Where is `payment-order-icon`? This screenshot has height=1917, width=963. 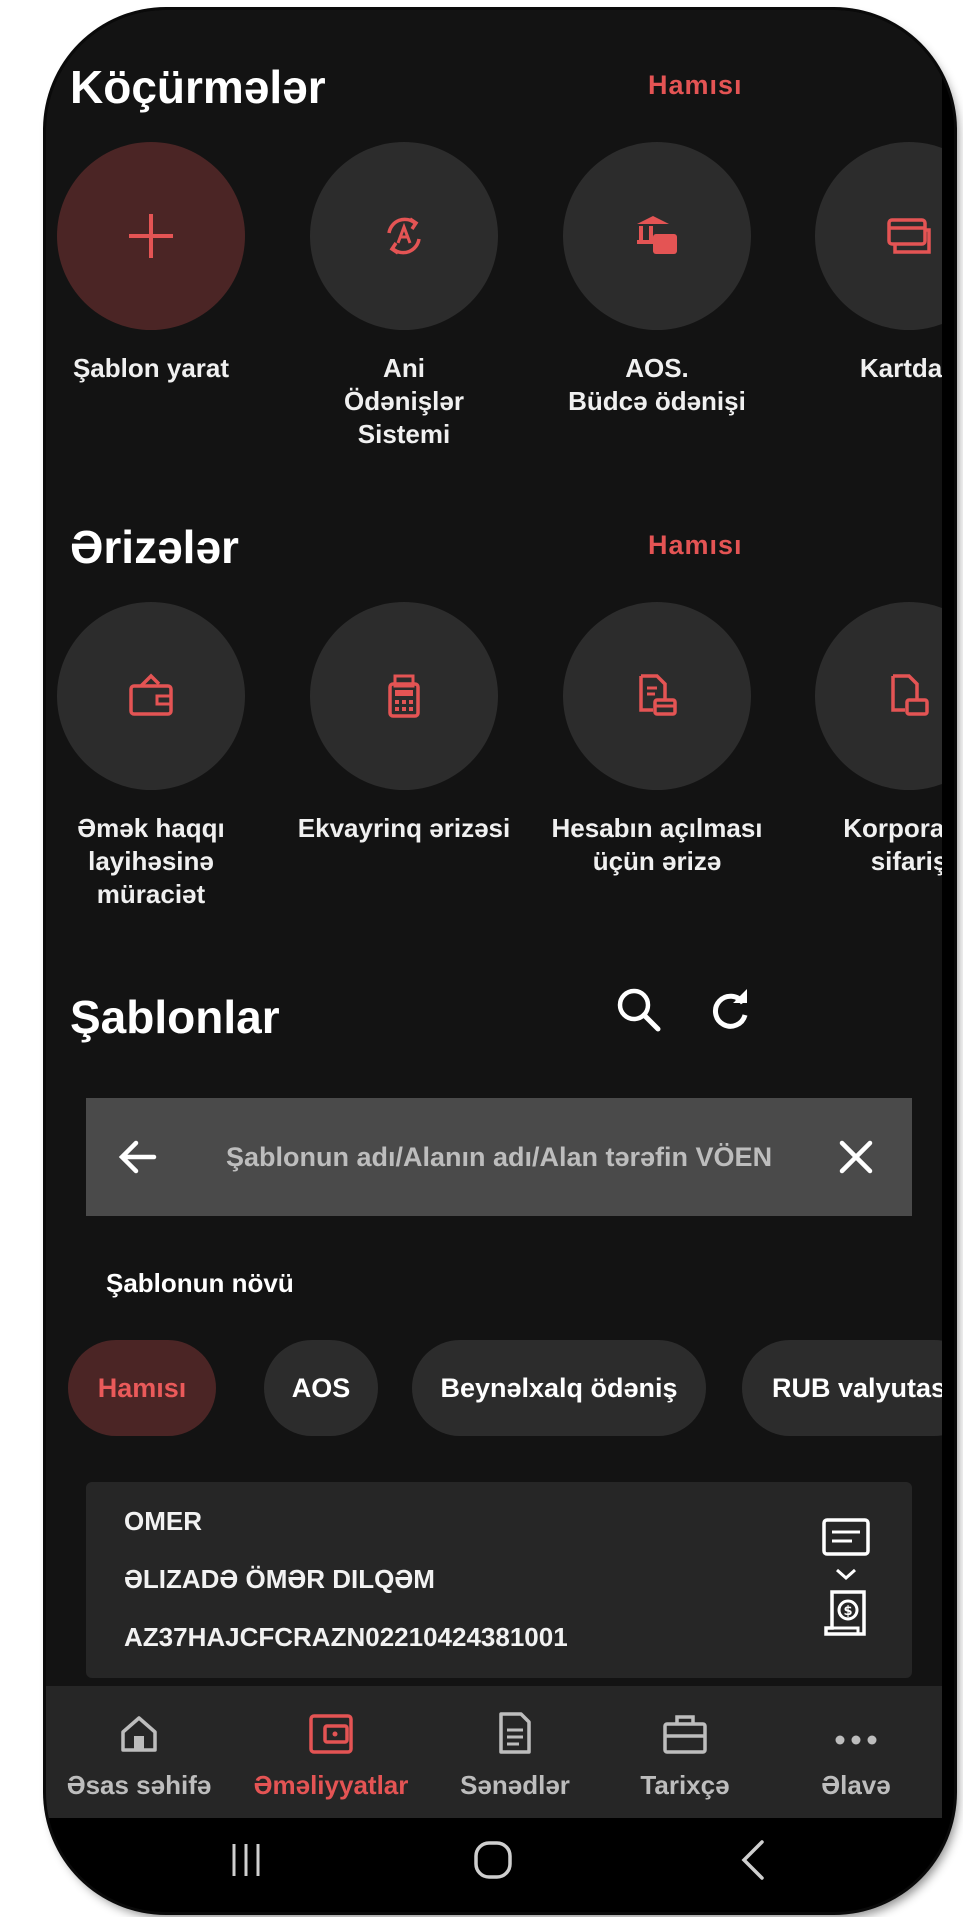 payment-order-icon is located at coordinates (846, 1538).